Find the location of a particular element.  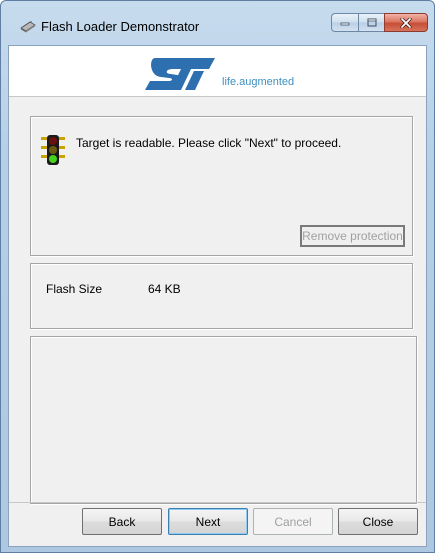

close-button: Close is located at coordinates (378, 521).